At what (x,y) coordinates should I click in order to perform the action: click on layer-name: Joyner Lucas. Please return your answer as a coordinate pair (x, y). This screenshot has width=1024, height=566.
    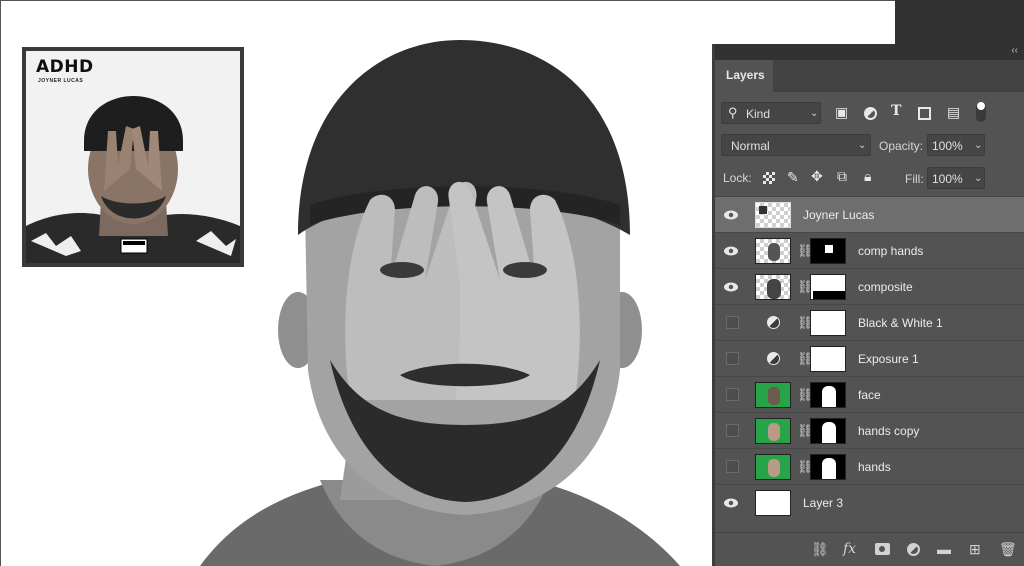
    Looking at the image, I should click on (838, 215).